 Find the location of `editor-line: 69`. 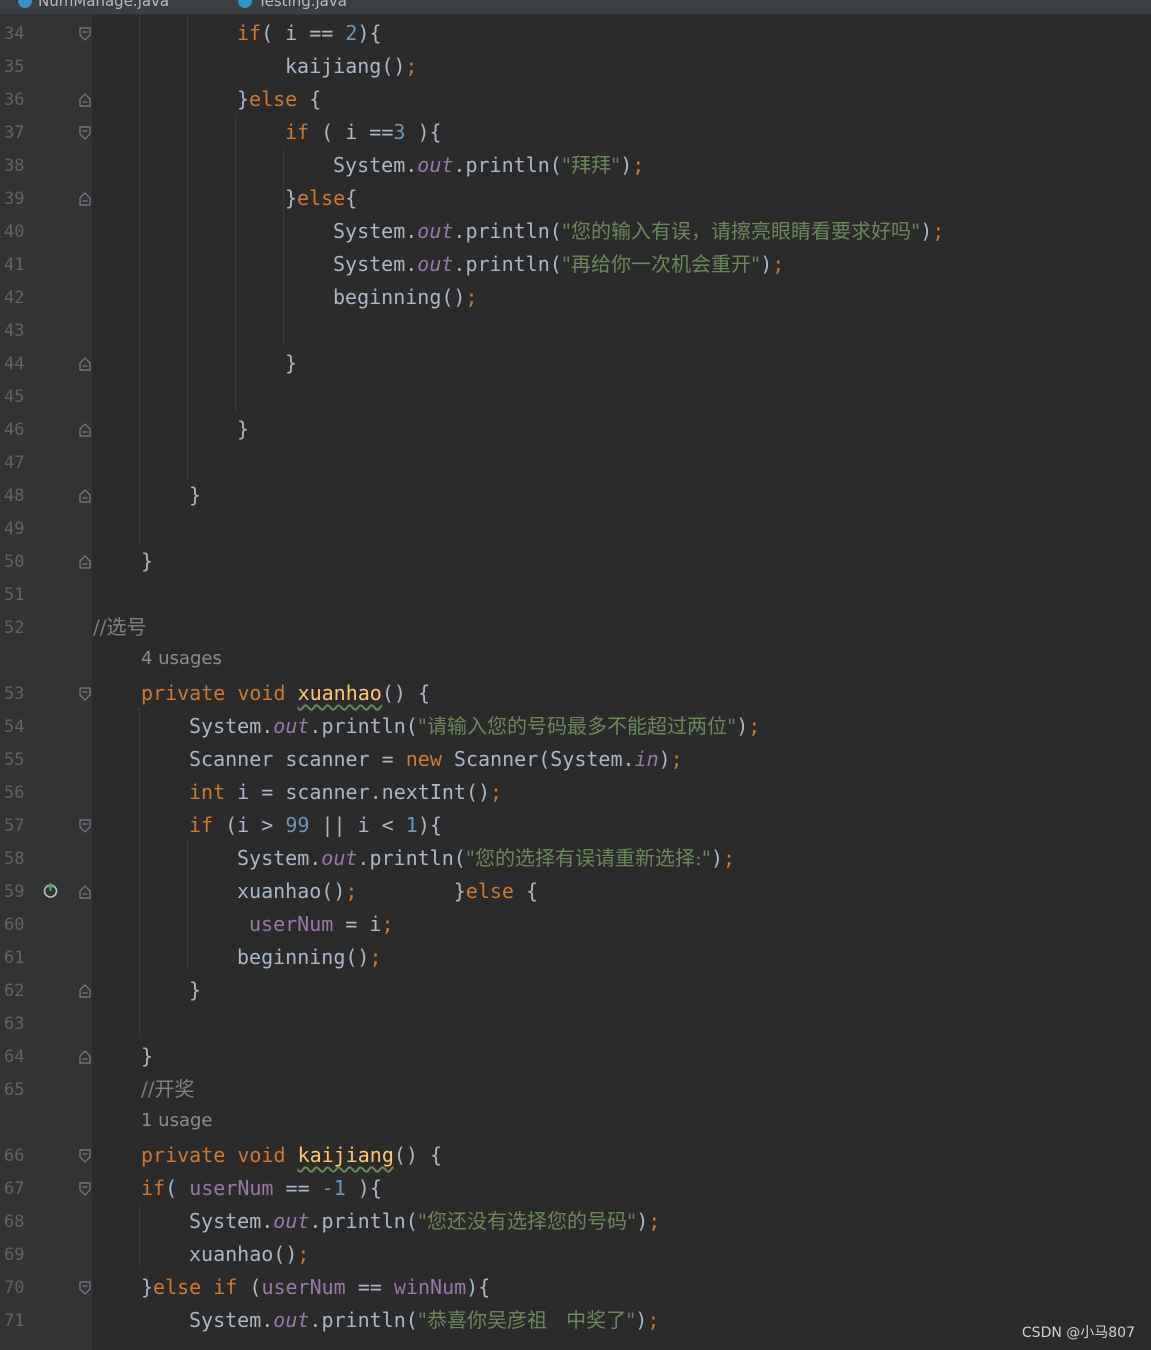

editor-line: 69 is located at coordinates (575, 1254).